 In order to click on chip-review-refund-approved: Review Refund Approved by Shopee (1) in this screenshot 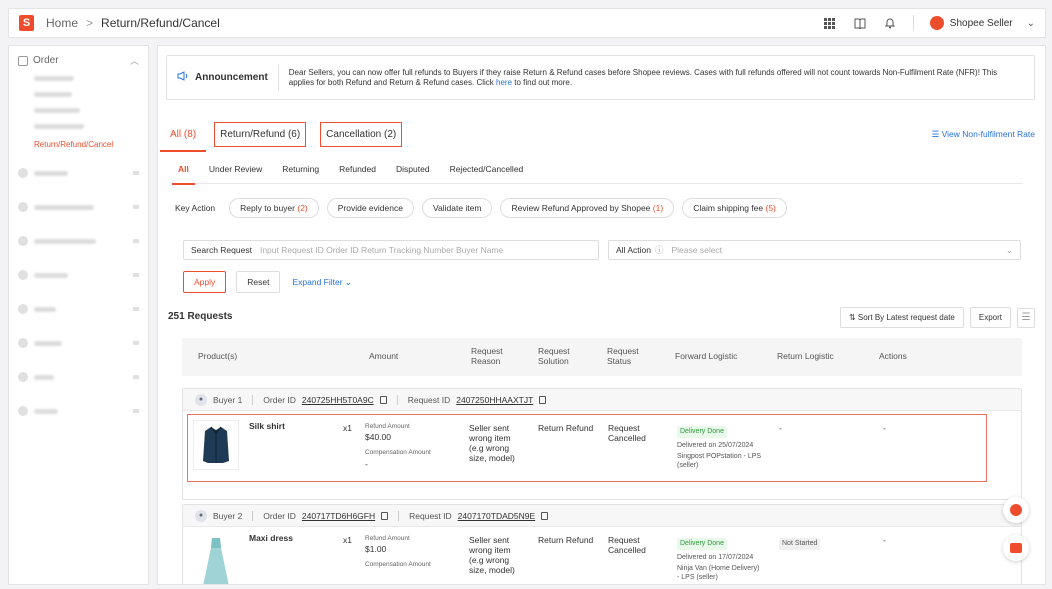, I will do `click(587, 208)`.